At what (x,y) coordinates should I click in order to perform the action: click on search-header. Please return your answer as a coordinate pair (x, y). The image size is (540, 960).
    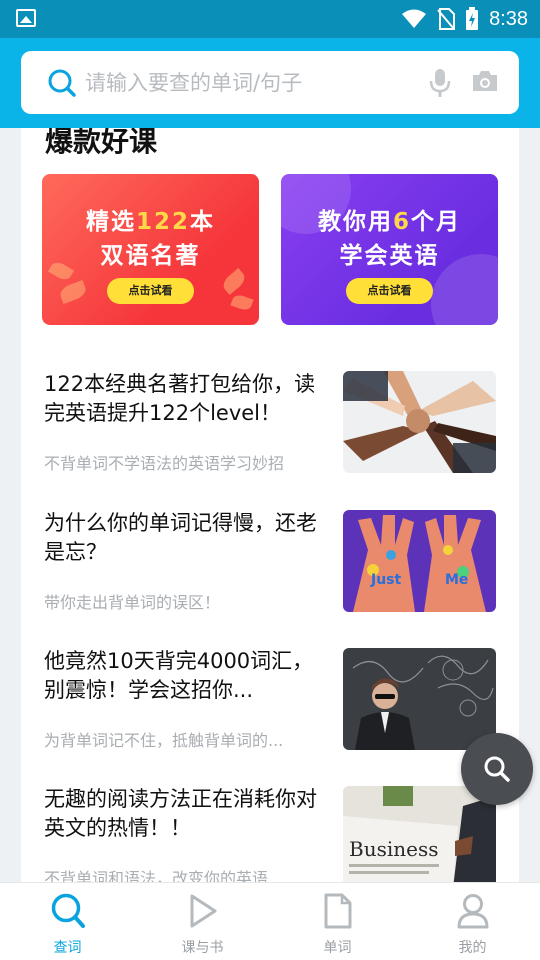
    Looking at the image, I should click on (270, 83).